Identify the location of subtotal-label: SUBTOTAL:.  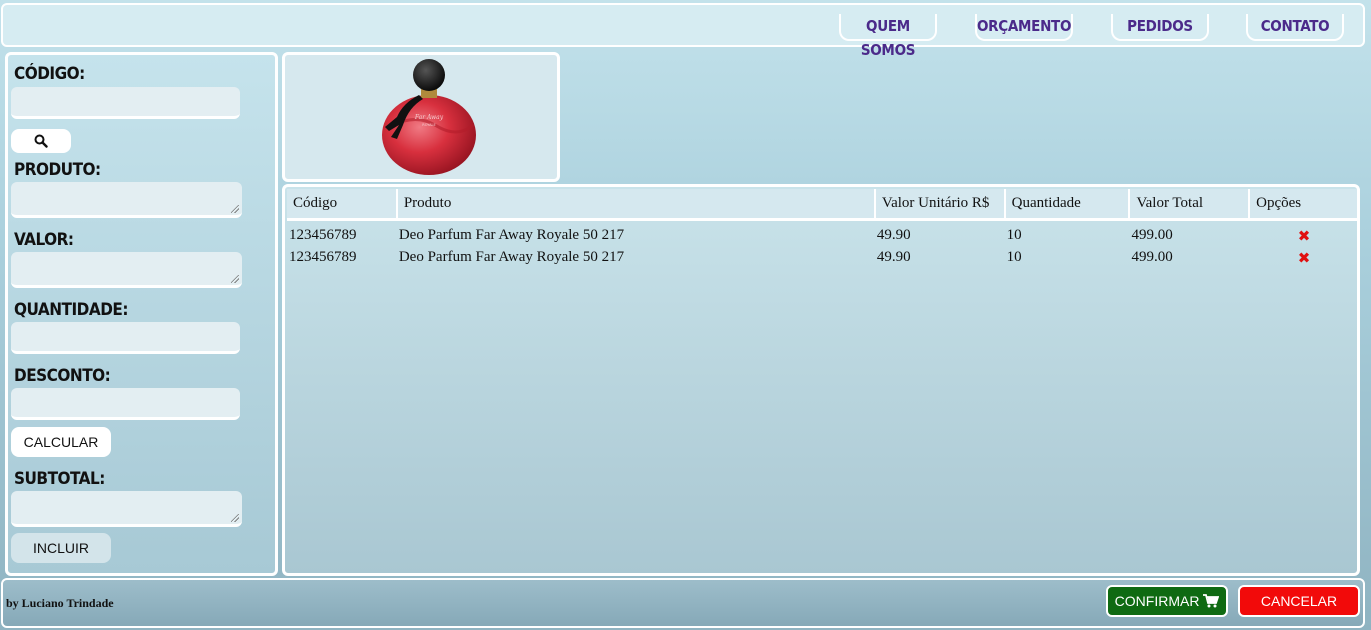
(59, 479).